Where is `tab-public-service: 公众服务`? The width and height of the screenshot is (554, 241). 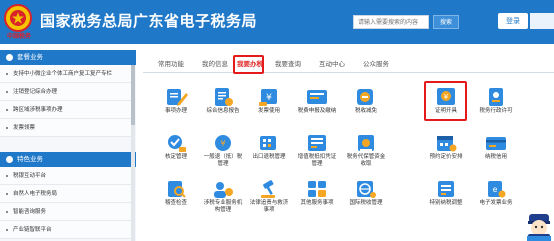
tab-public-service: 公众服务 is located at coordinates (376, 65).